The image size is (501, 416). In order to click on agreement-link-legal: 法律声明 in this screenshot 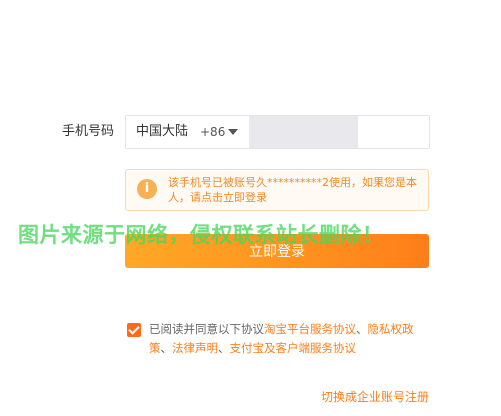, I will do `click(195, 348)`.